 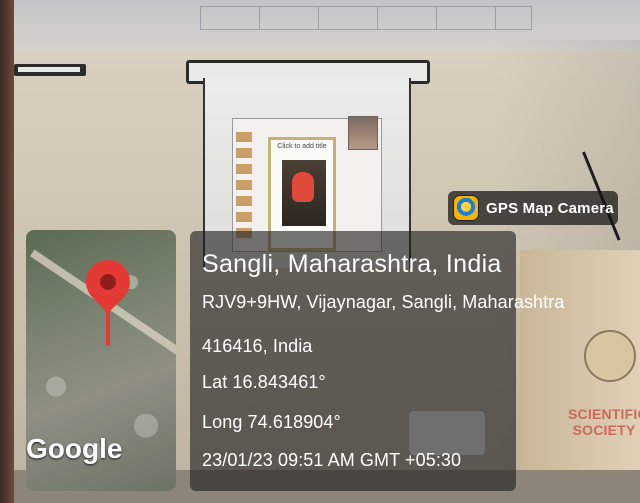 What do you see at coordinates (302, 146) in the screenshot?
I see `slide-title: Click to add title` at bounding box center [302, 146].